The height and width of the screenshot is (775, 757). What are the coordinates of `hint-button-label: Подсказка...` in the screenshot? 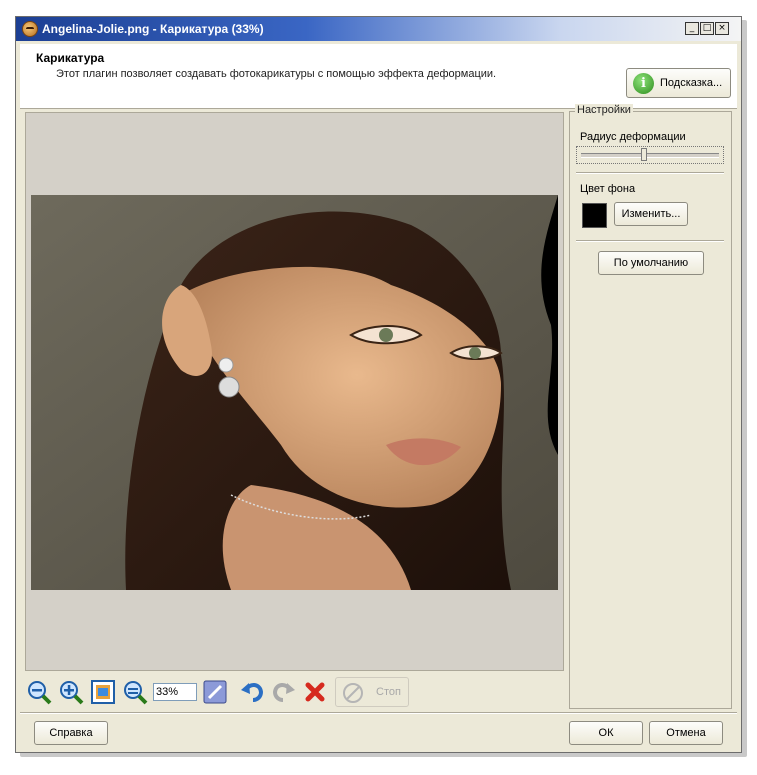 It's located at (691, 83).